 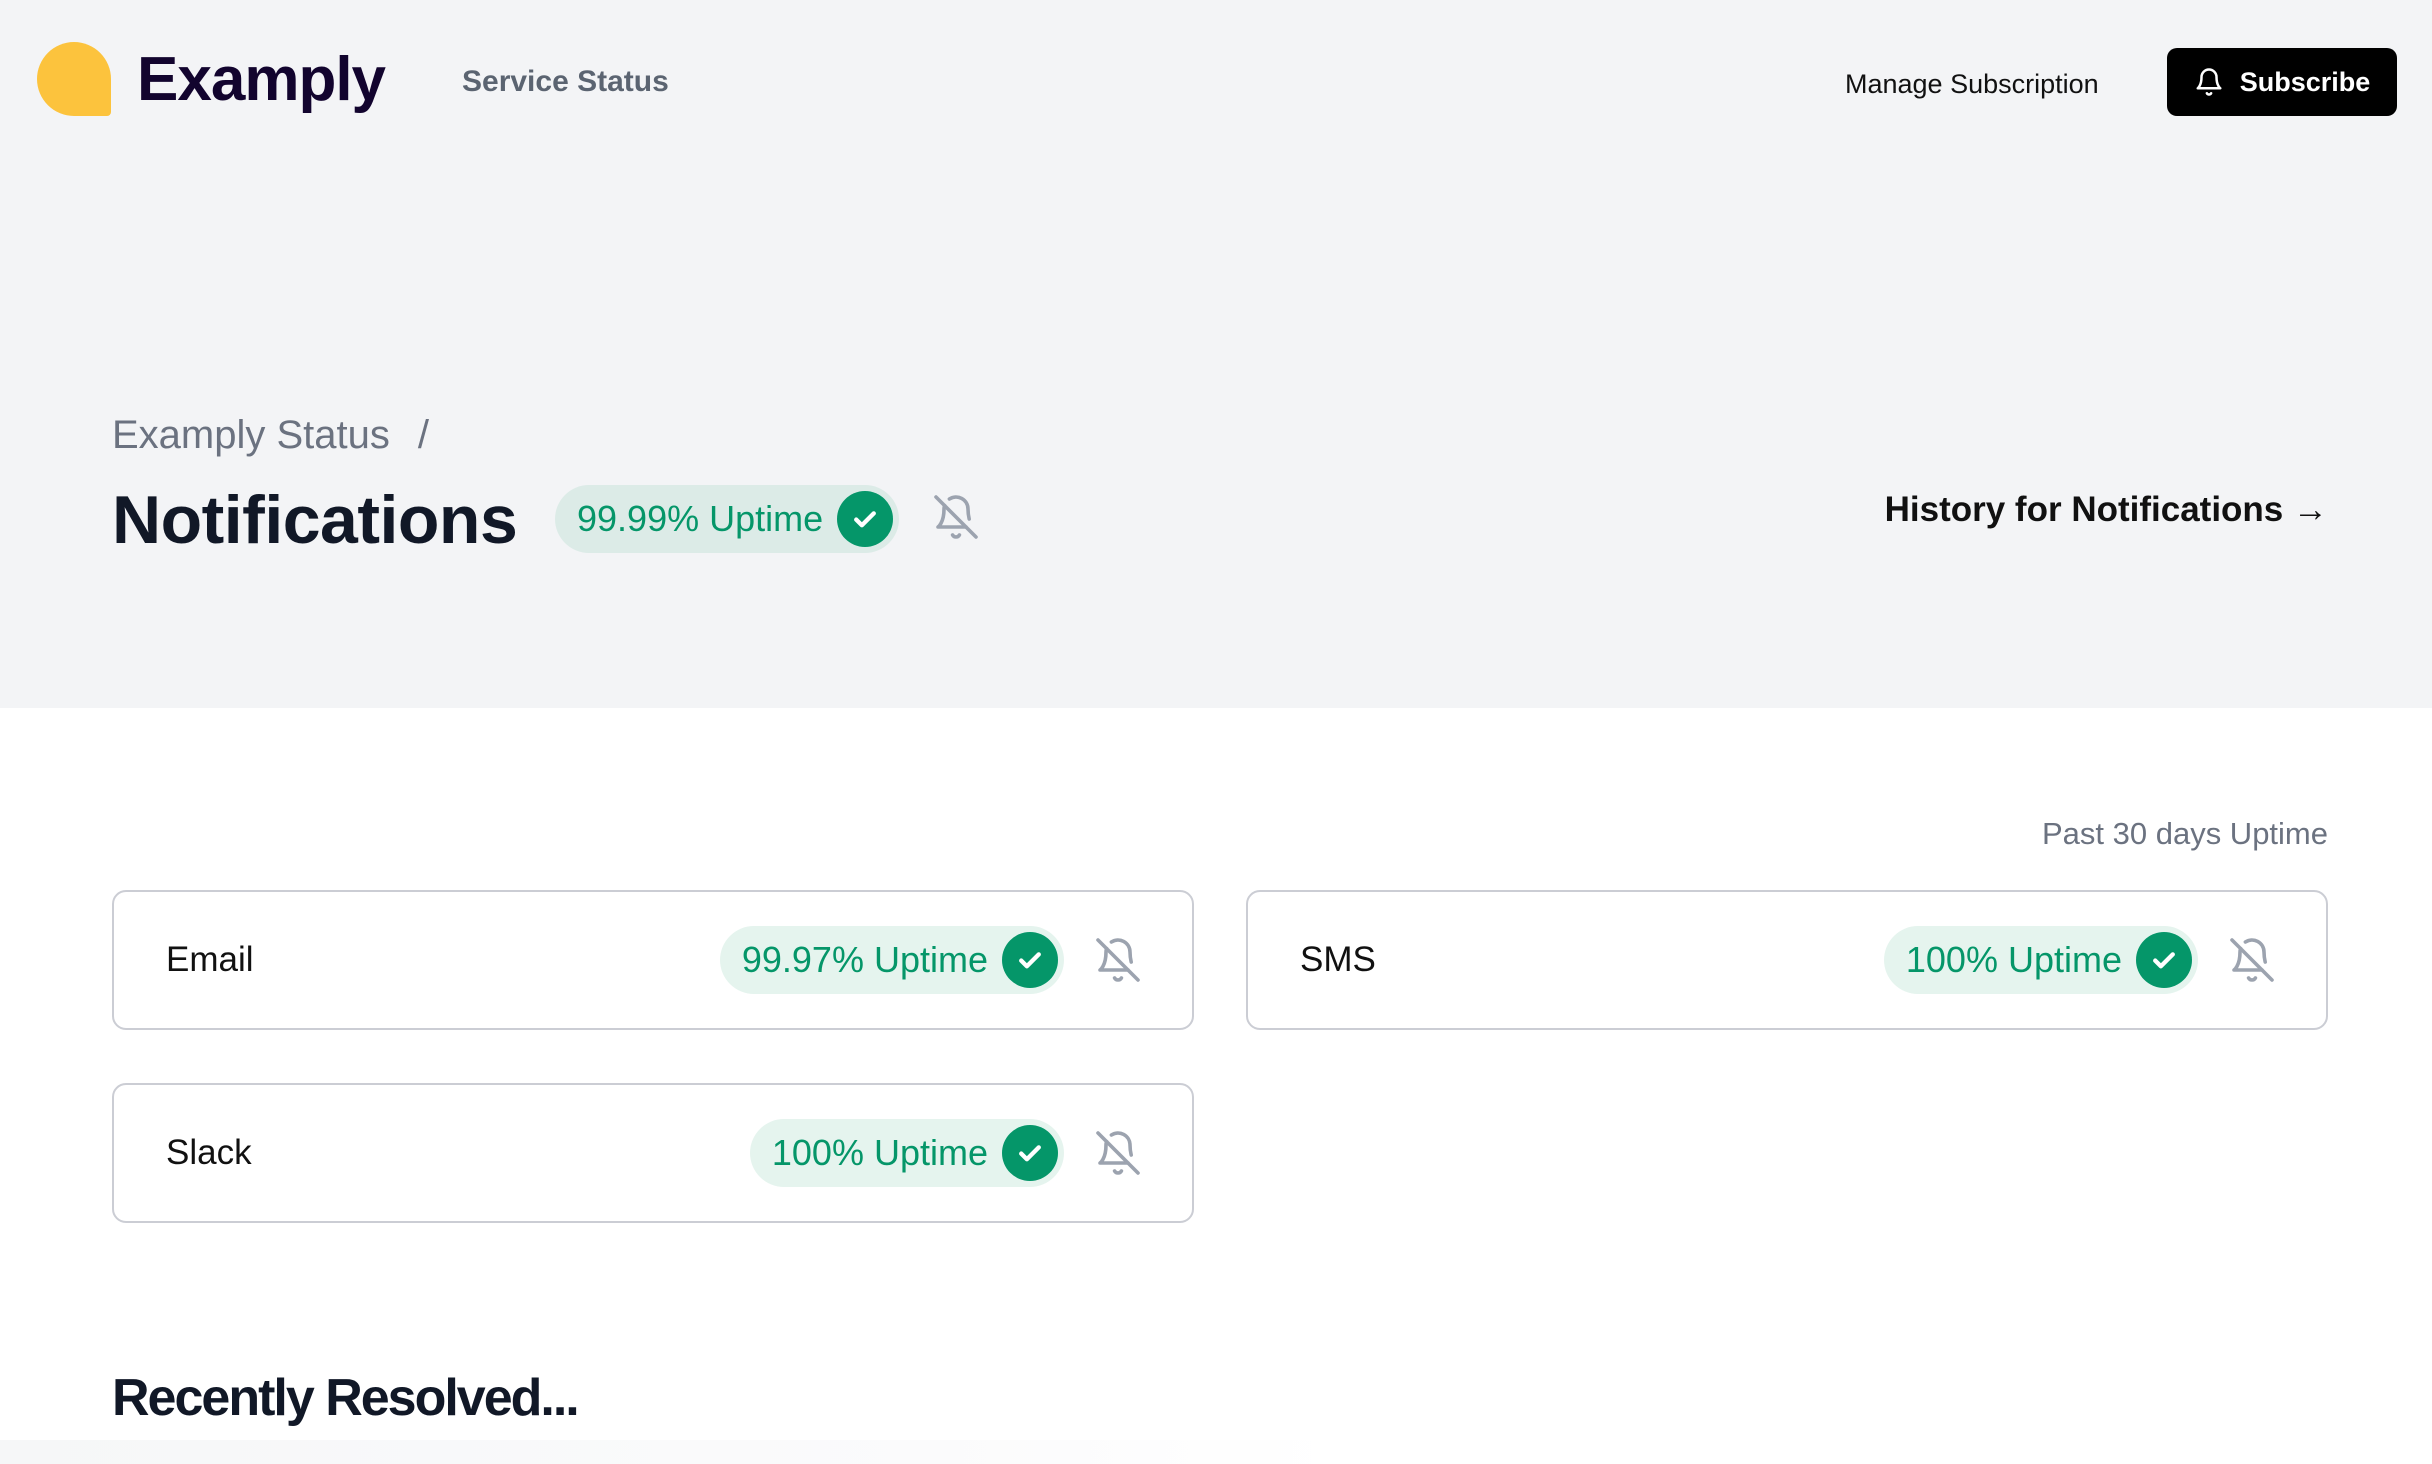 What do you see at coordinates (565, 82) in the screenshot?
I see `service-status-link: Service Status` at bounding box center [565, 82].